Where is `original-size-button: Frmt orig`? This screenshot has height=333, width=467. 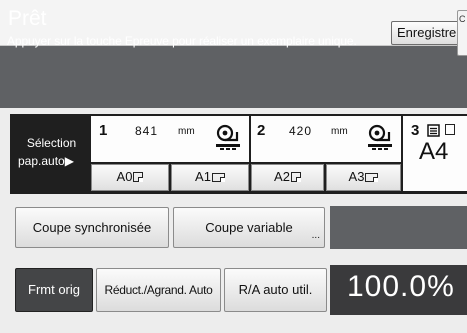 original-size-button: Frmt orig is located at coordinates (54, 290).